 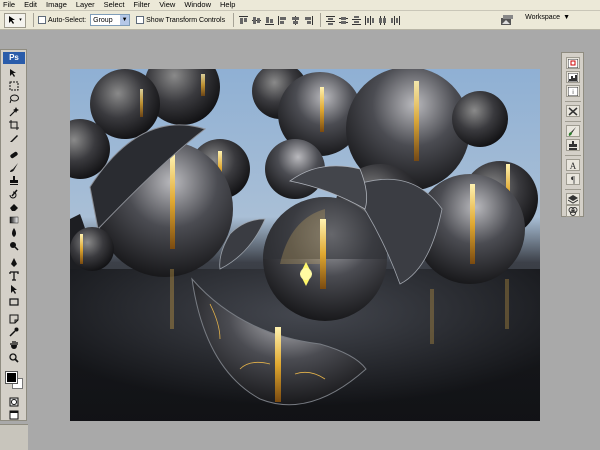 What do you see at coordinates (14, 319) in the screenshot?
I see `notes-tool` at bounding box center [14, 319].